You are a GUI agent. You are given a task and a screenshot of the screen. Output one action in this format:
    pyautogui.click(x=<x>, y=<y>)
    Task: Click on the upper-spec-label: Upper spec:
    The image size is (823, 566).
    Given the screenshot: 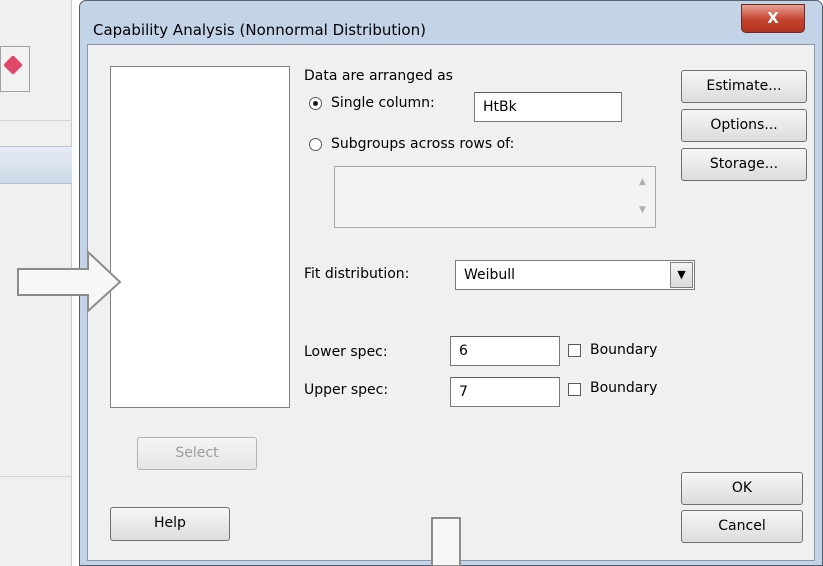 What is the action you would take?
    pyautogui.click(x=346, y=390)
    